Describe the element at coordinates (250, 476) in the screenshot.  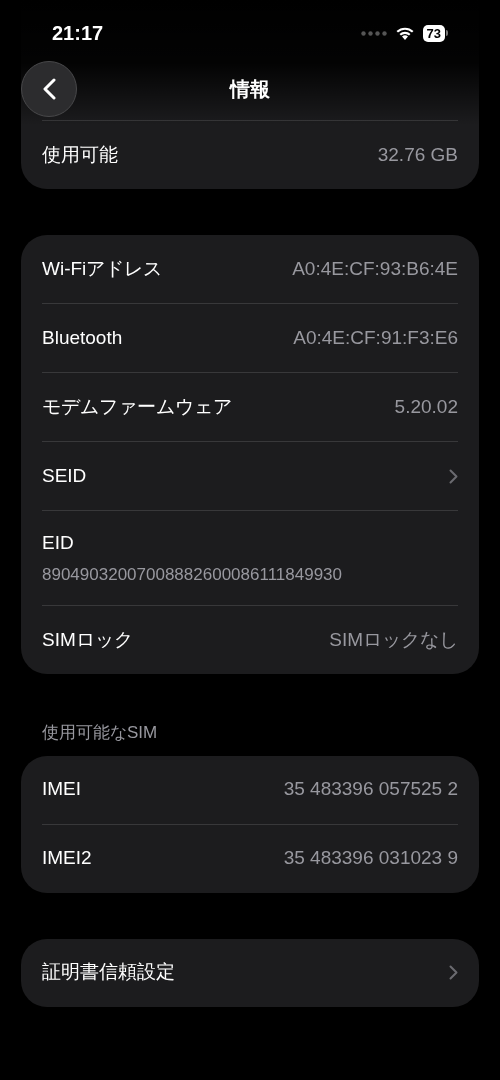
I see `settings-row: SEID` at that location.